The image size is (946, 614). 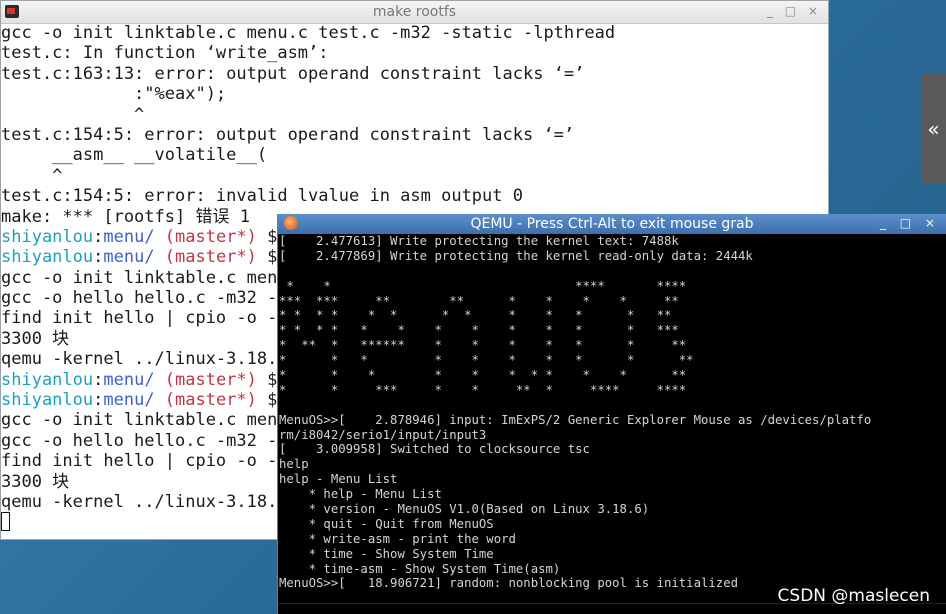 What do you see at coordinates (853, 596) in the screenshot?
I see `watermark: CSDN @maslecen` at bounding box center [853, 596].